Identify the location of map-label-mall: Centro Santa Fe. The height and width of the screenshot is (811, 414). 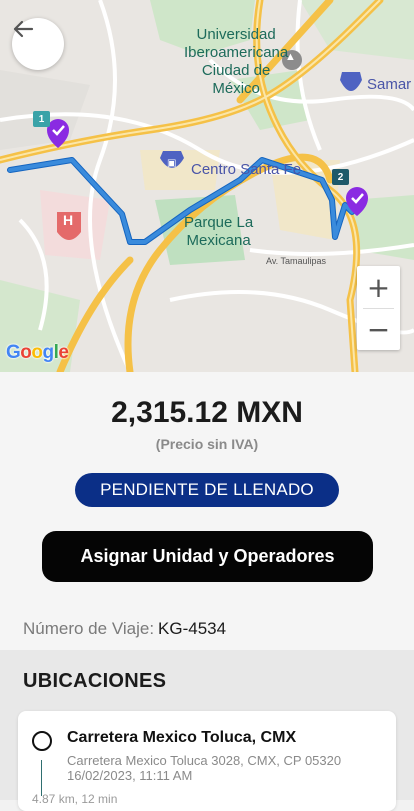
(246, 169).